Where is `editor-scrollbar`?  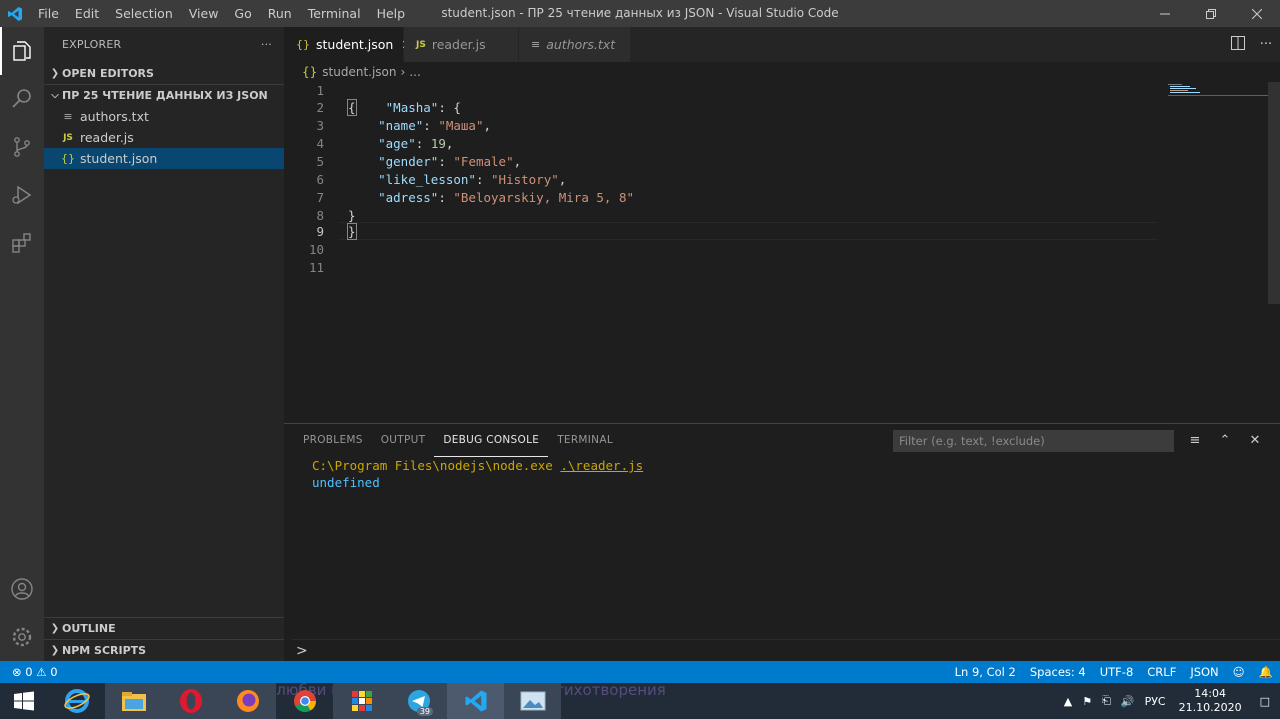
editor-scrollbar is located at coordinates (1274, 193).